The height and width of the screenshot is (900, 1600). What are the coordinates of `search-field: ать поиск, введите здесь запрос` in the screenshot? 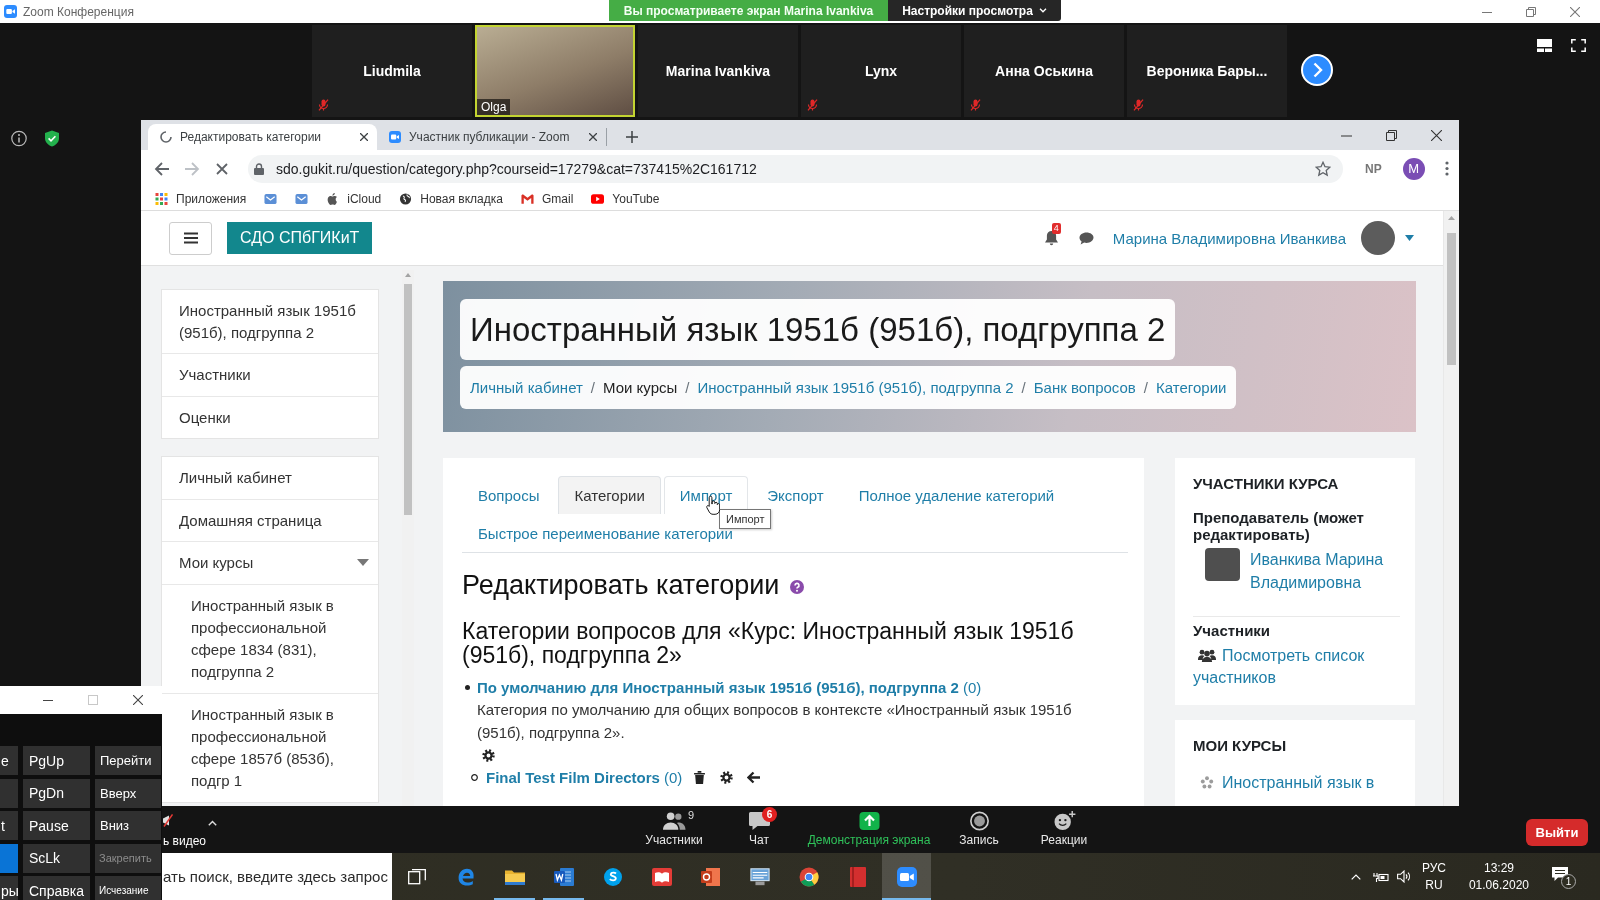 It's located at (277, 876).